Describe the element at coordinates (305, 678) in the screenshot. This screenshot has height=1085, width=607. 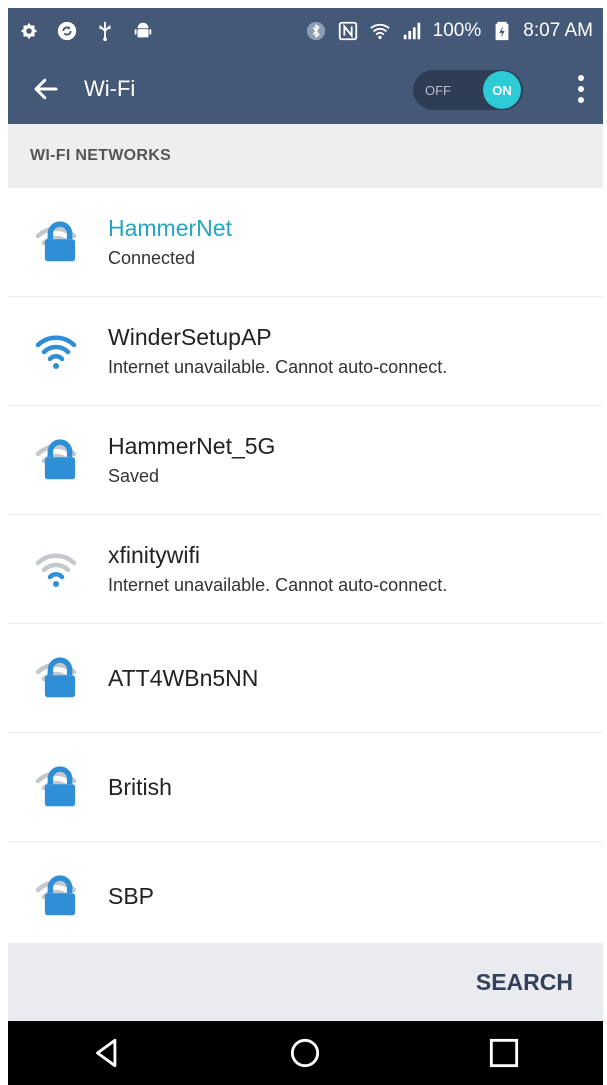
I see `network-item: ATT4WBn5NN` at that location.